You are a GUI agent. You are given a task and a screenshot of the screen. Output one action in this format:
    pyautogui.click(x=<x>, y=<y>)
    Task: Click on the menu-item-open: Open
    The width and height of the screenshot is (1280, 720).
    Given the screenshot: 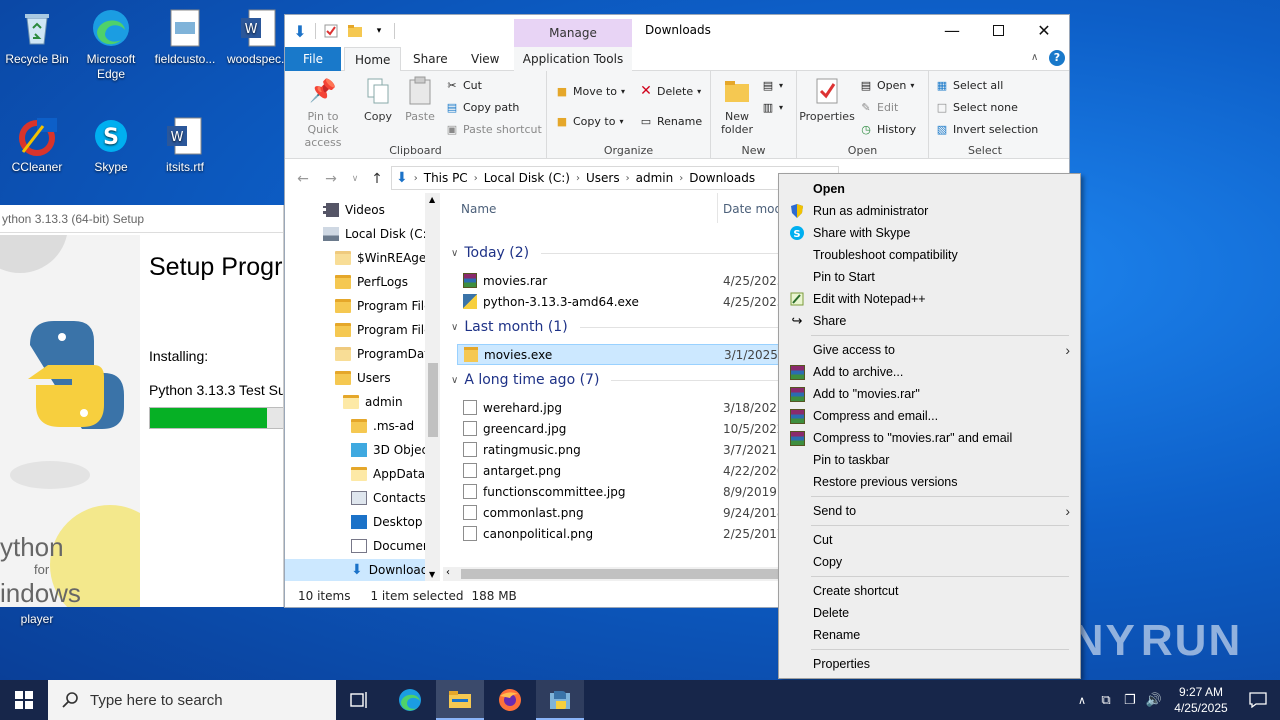 What is the action you would take?
    pyautogui.click(x=929, y=189)
    